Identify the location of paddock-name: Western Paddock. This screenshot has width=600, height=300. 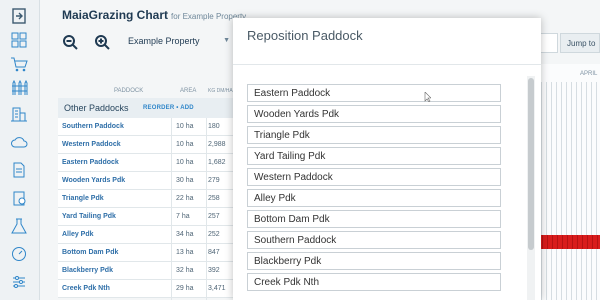
(91, 144).